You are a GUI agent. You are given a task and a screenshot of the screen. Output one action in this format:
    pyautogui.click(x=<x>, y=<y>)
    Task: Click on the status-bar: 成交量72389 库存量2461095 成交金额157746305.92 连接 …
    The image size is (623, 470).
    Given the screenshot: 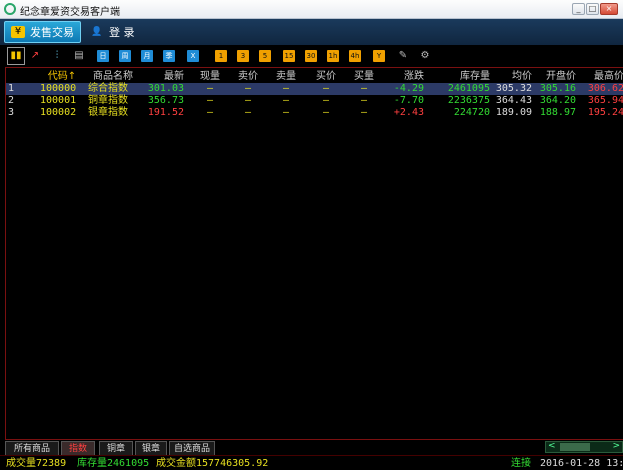 What is the action you would take?
    pyautogui.click(x=311, y=462)
    